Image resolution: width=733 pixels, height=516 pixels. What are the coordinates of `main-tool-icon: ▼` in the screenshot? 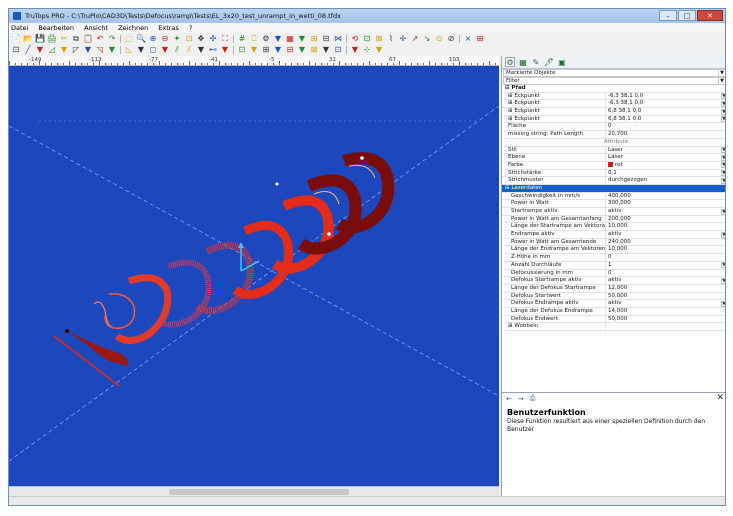 It's located at (302, 38).